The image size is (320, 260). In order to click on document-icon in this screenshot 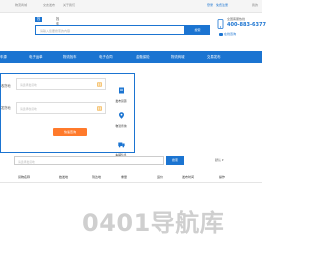, I will do `click(121, 90)`.